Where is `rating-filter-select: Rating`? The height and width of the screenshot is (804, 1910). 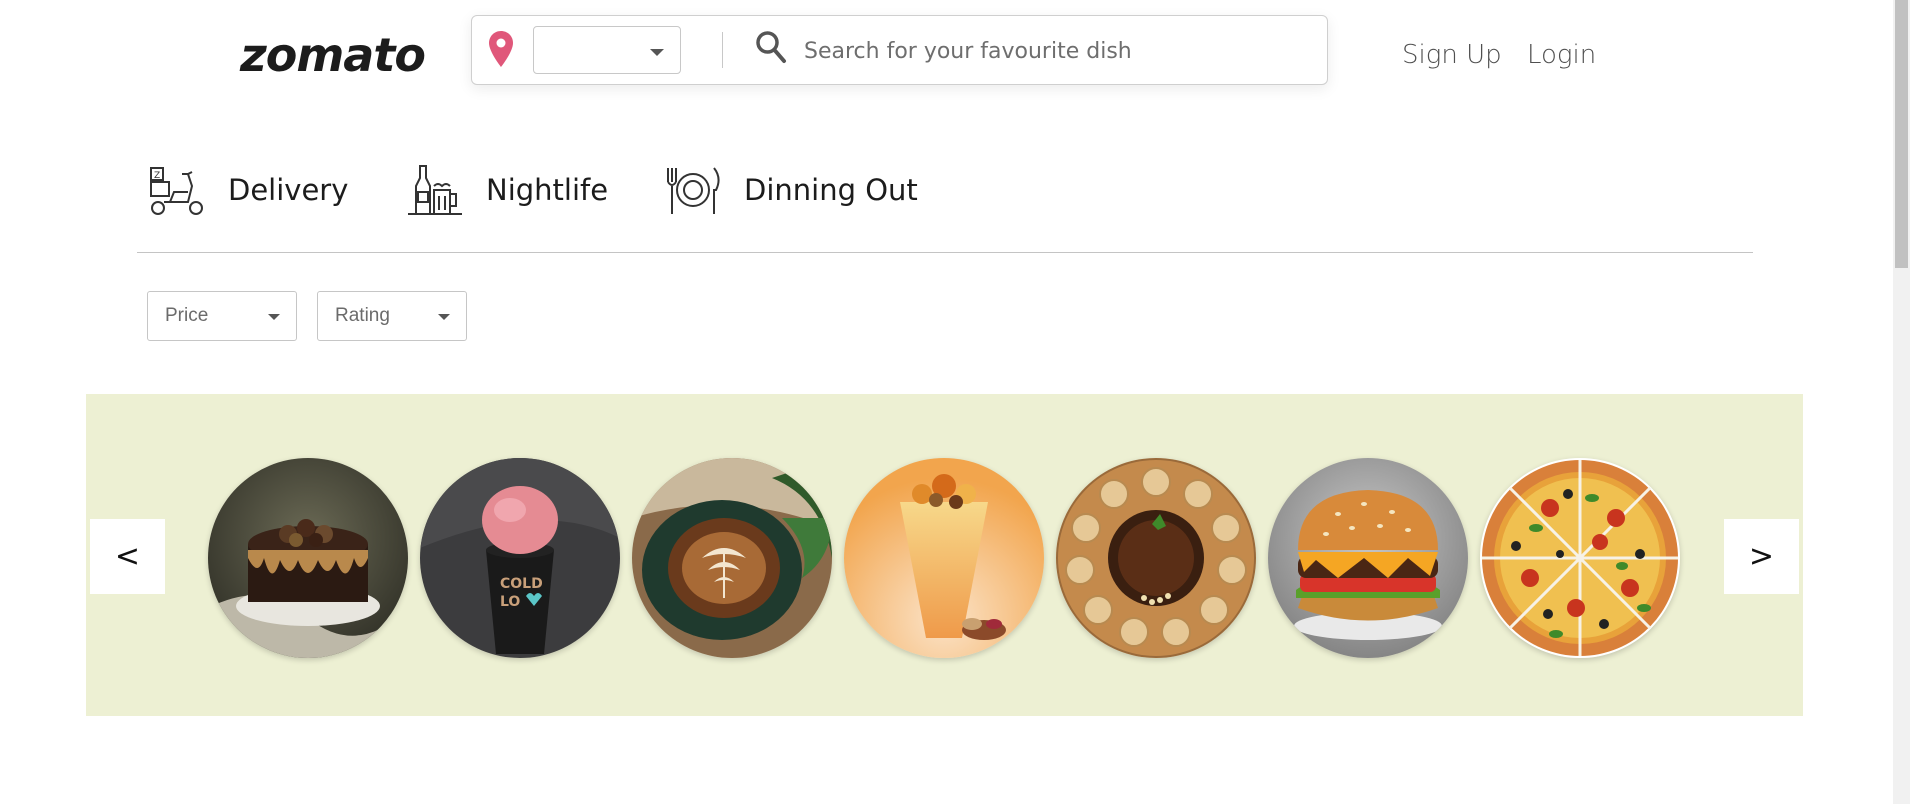 rating-filter-select: Rating is located at coordinates (392, 316).